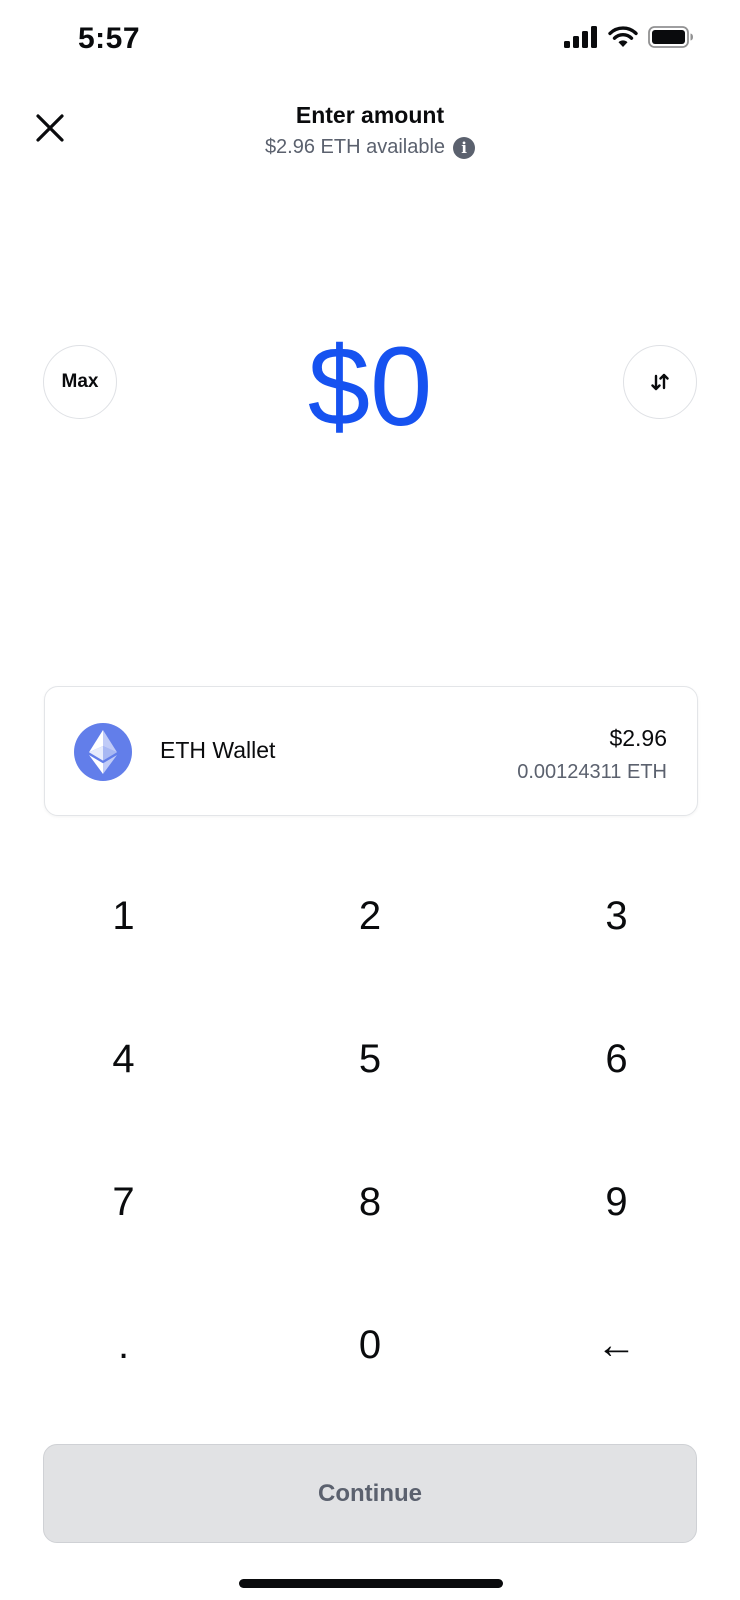 The height and width of the screenshot is (1600, 740). Describe the element at coordinates (616, 916) in the screenshot. I see `key-3: 3` at that location.